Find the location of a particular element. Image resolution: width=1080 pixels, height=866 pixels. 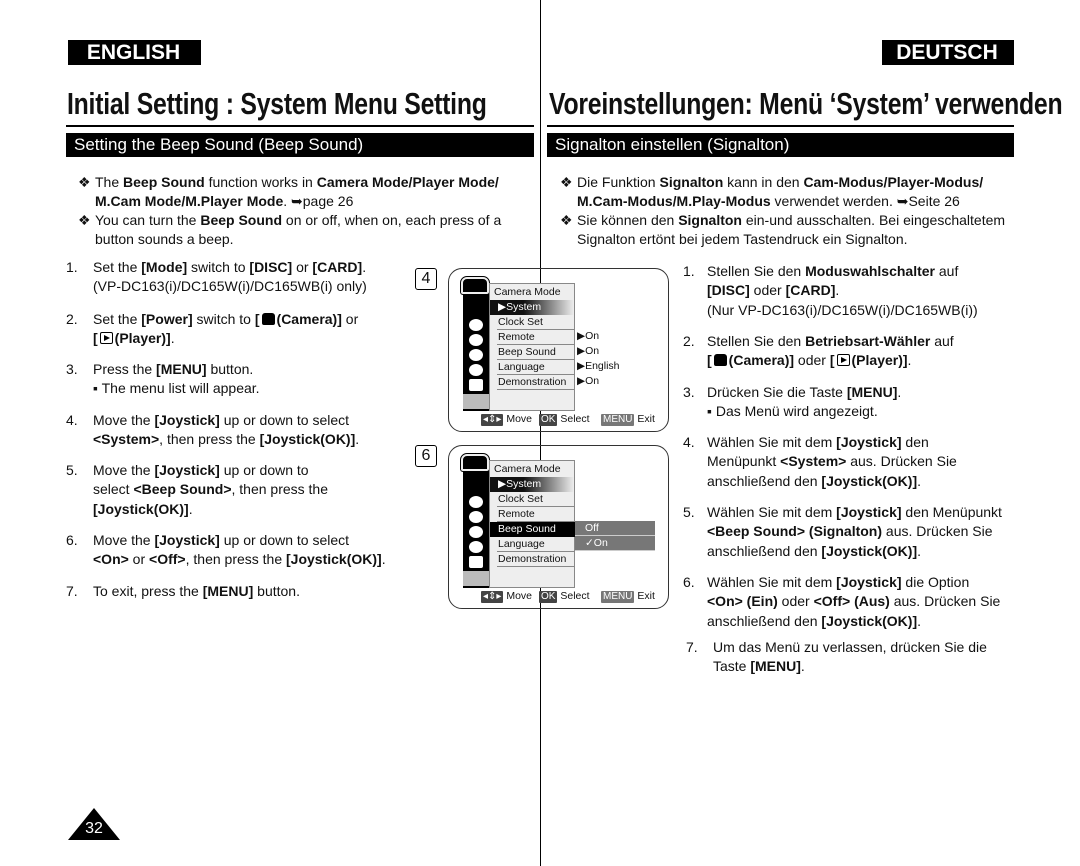

bold-text: <Beep Sound> is located at coordinates (182, 489).